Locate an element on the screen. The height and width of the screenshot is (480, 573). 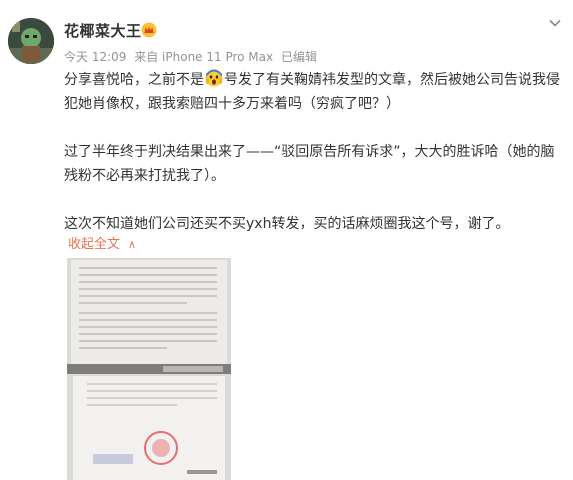
edited-label: 已编辑 is located at coordinates (299, 57).